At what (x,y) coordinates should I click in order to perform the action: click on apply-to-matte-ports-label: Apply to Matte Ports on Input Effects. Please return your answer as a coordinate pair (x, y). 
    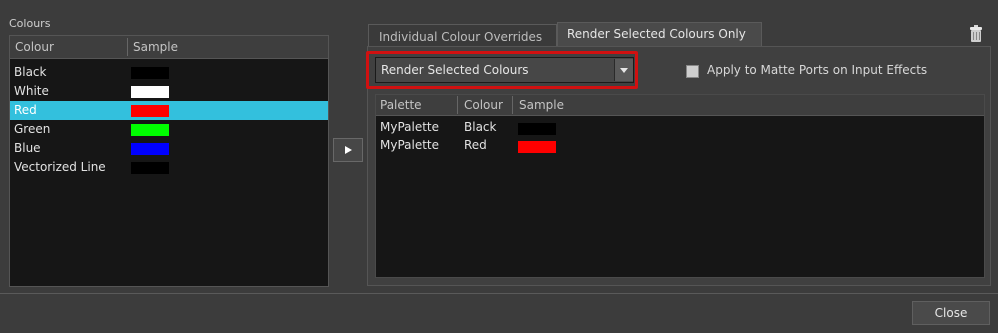
    Looking at the image, I should click on (817, 70).